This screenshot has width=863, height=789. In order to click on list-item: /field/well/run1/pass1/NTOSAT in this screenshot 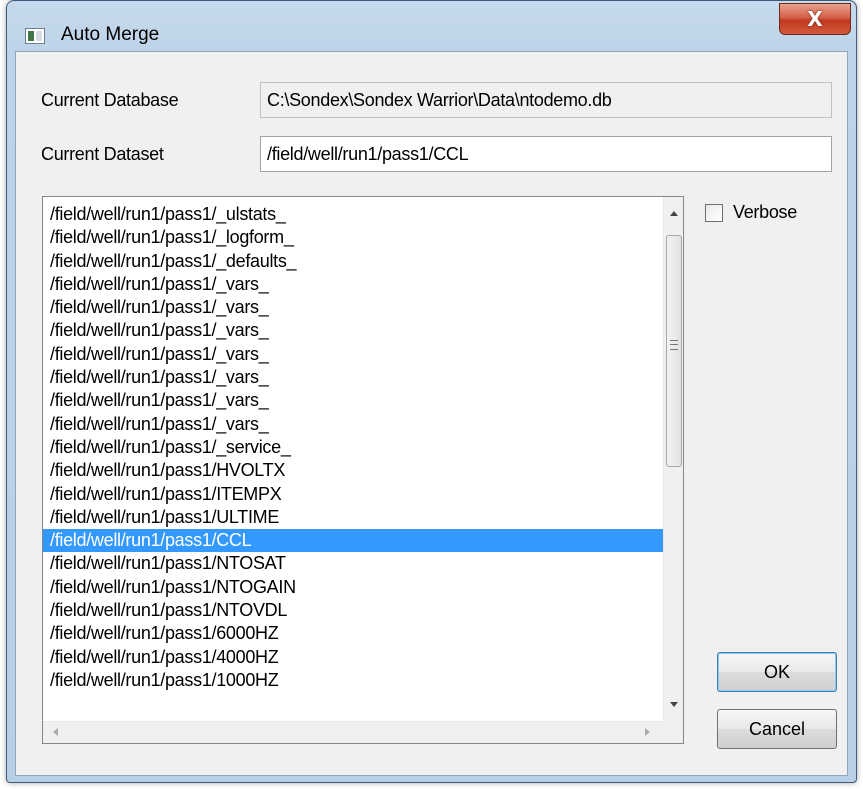, I will do `click(353, 563)`.